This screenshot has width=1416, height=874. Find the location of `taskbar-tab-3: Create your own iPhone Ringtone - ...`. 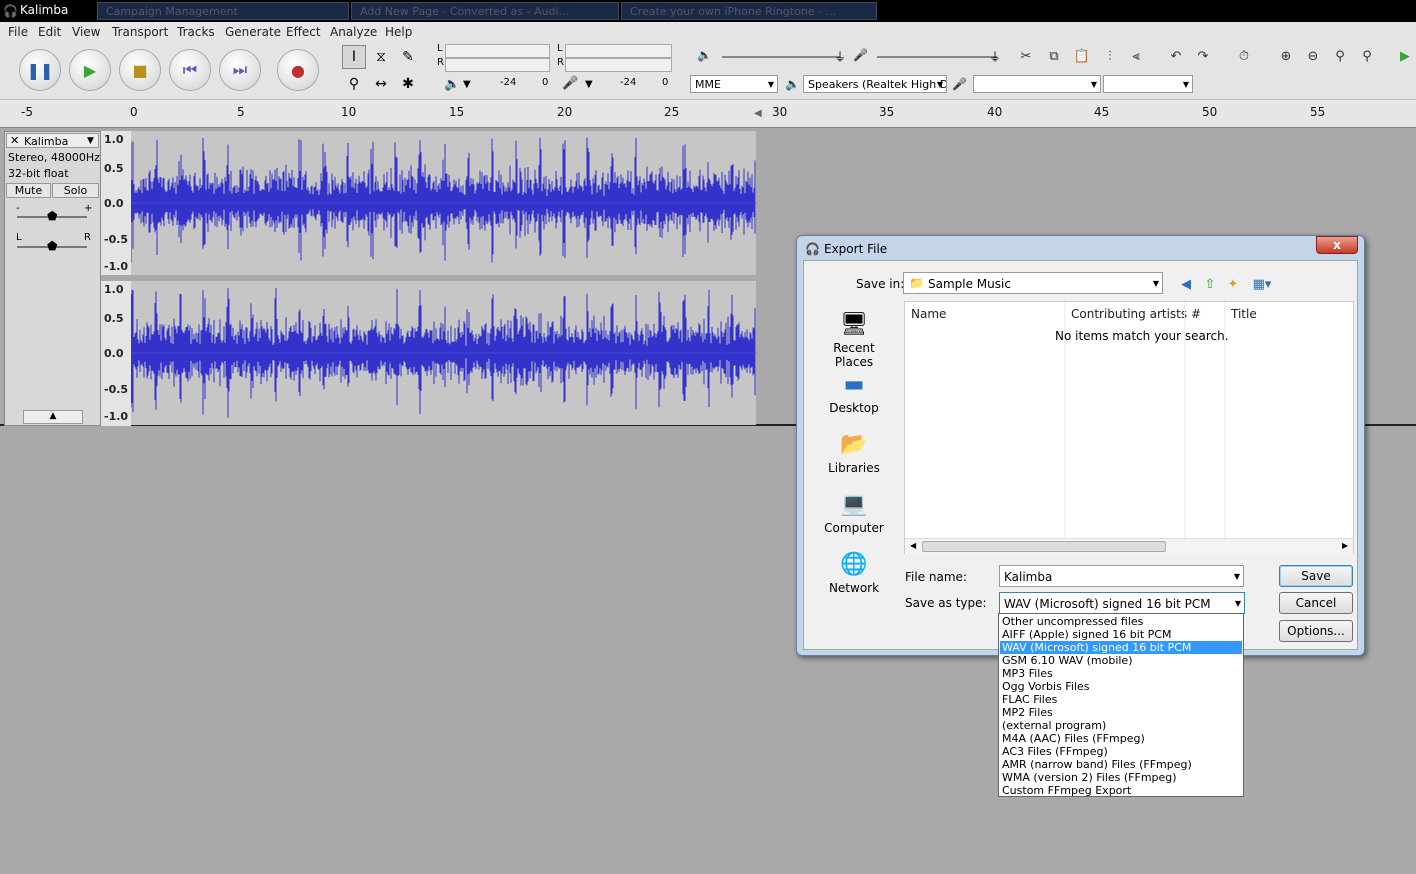

taskbar-tab-3: Create your own iPhone Ringtone - ... is located at coordinates (749, 11).